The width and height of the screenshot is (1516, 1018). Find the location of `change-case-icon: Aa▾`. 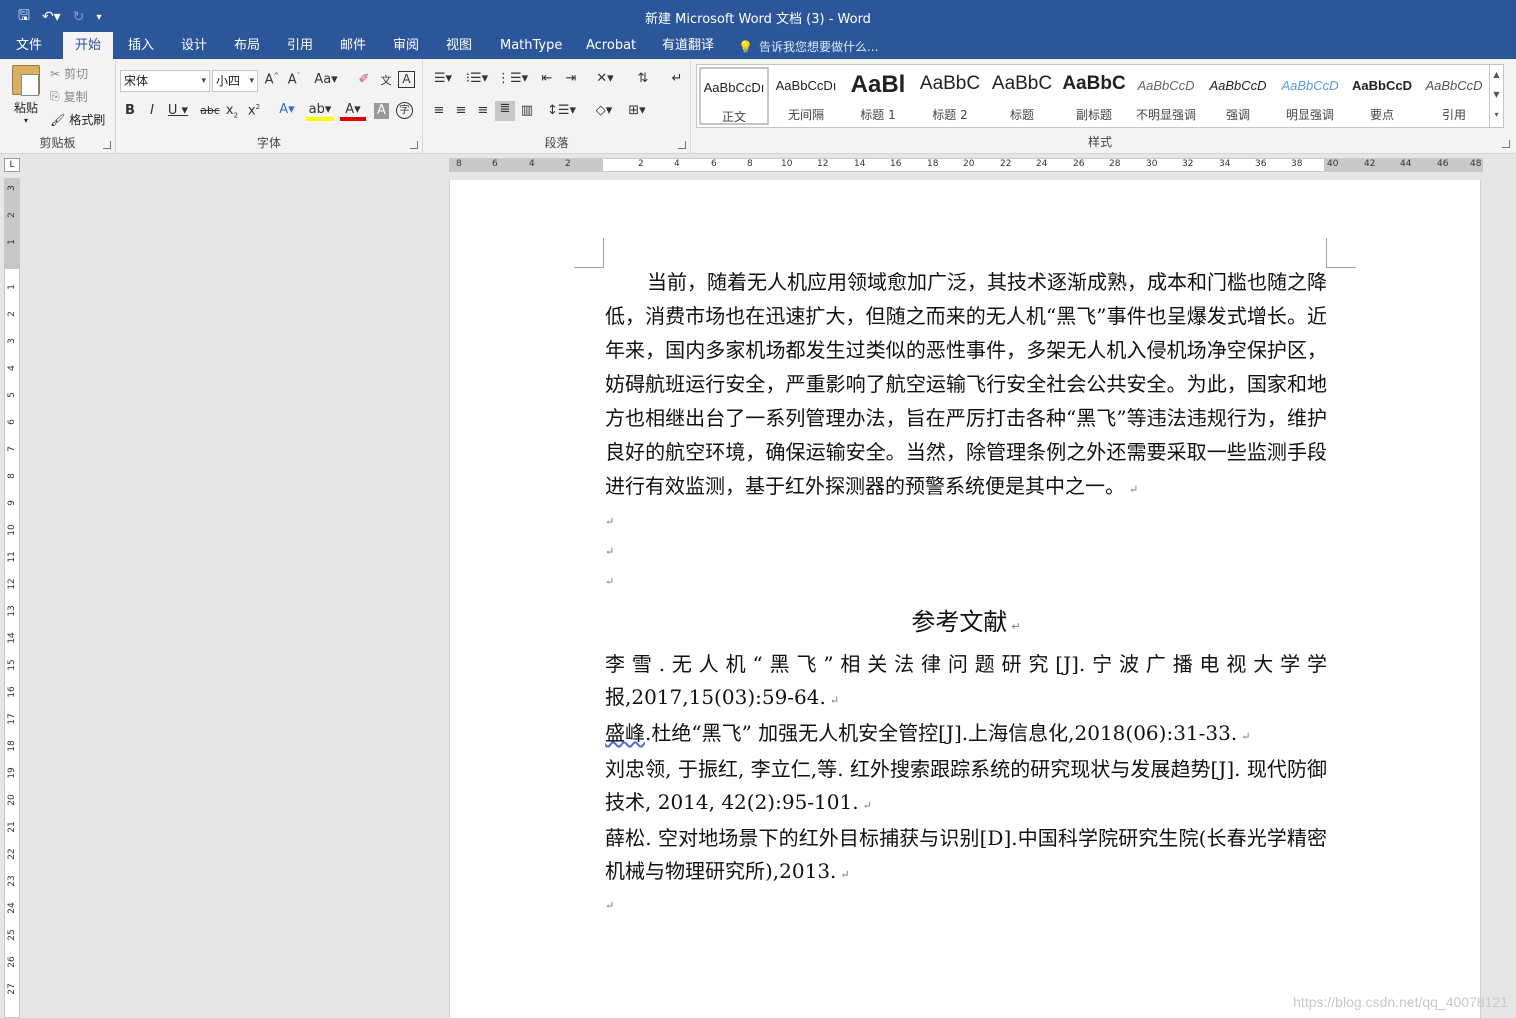

change-case-icon: Aa▾ is located at coordinates (326, 79).